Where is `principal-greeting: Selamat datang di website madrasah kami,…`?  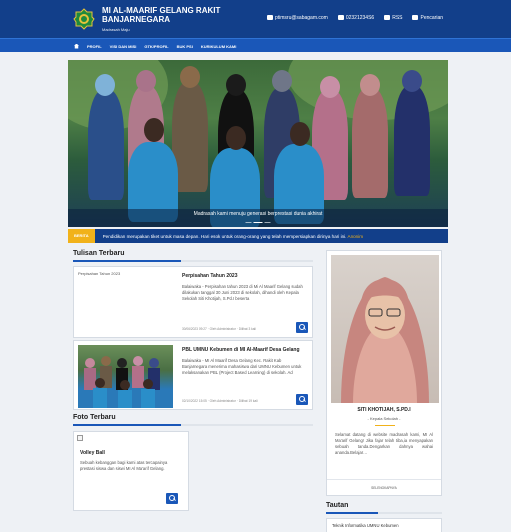
principal-greeting: Selamat datang di website madrasah kami,… is located at coordinates (384, 443).